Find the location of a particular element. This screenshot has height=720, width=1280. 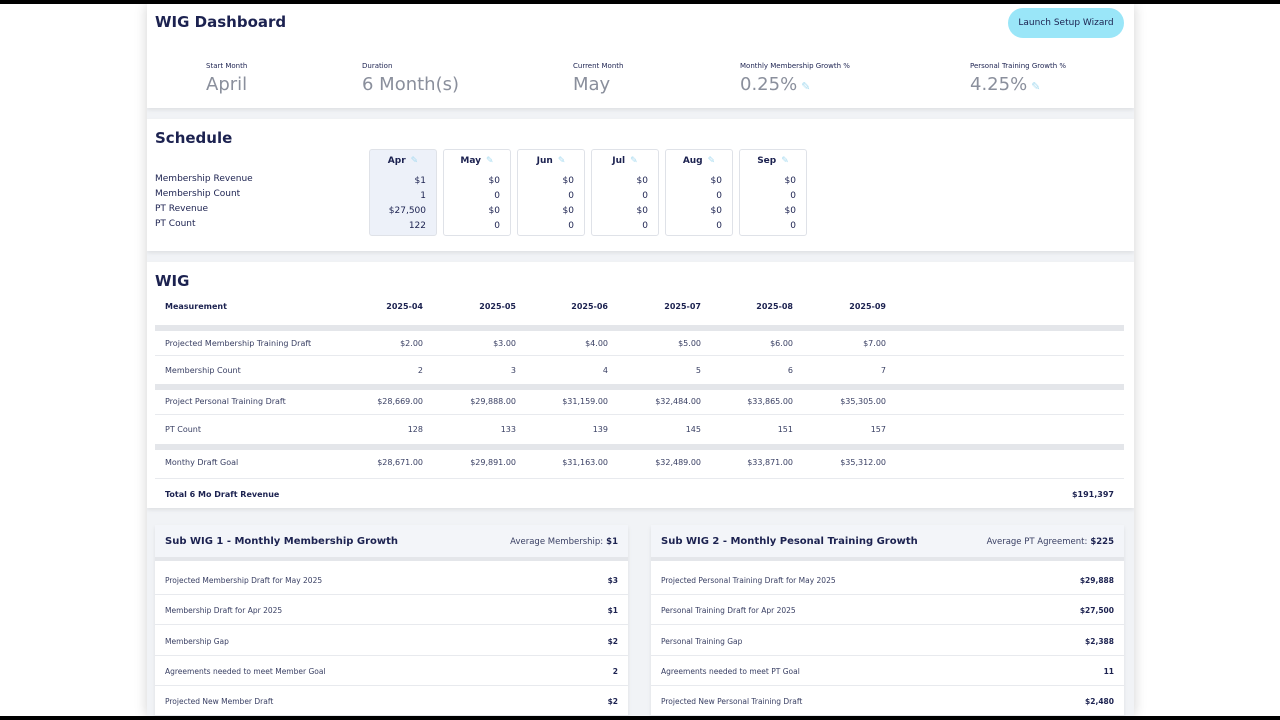

period-header: 2025-08 is located at coordinates (774, 306).